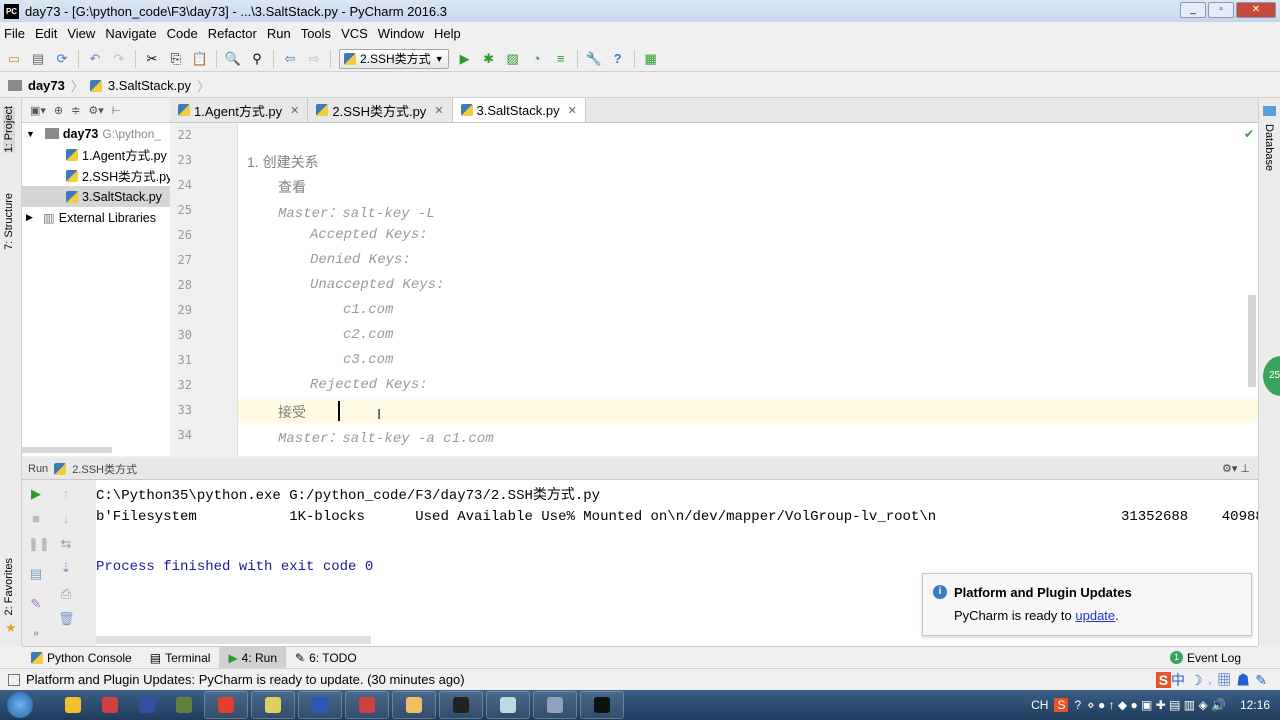  What do you see at coordinates (149, 85) in the screenshot?
I see `breadcrumb-item: 3.SaltStack.py` at bounding box center [149, 85].